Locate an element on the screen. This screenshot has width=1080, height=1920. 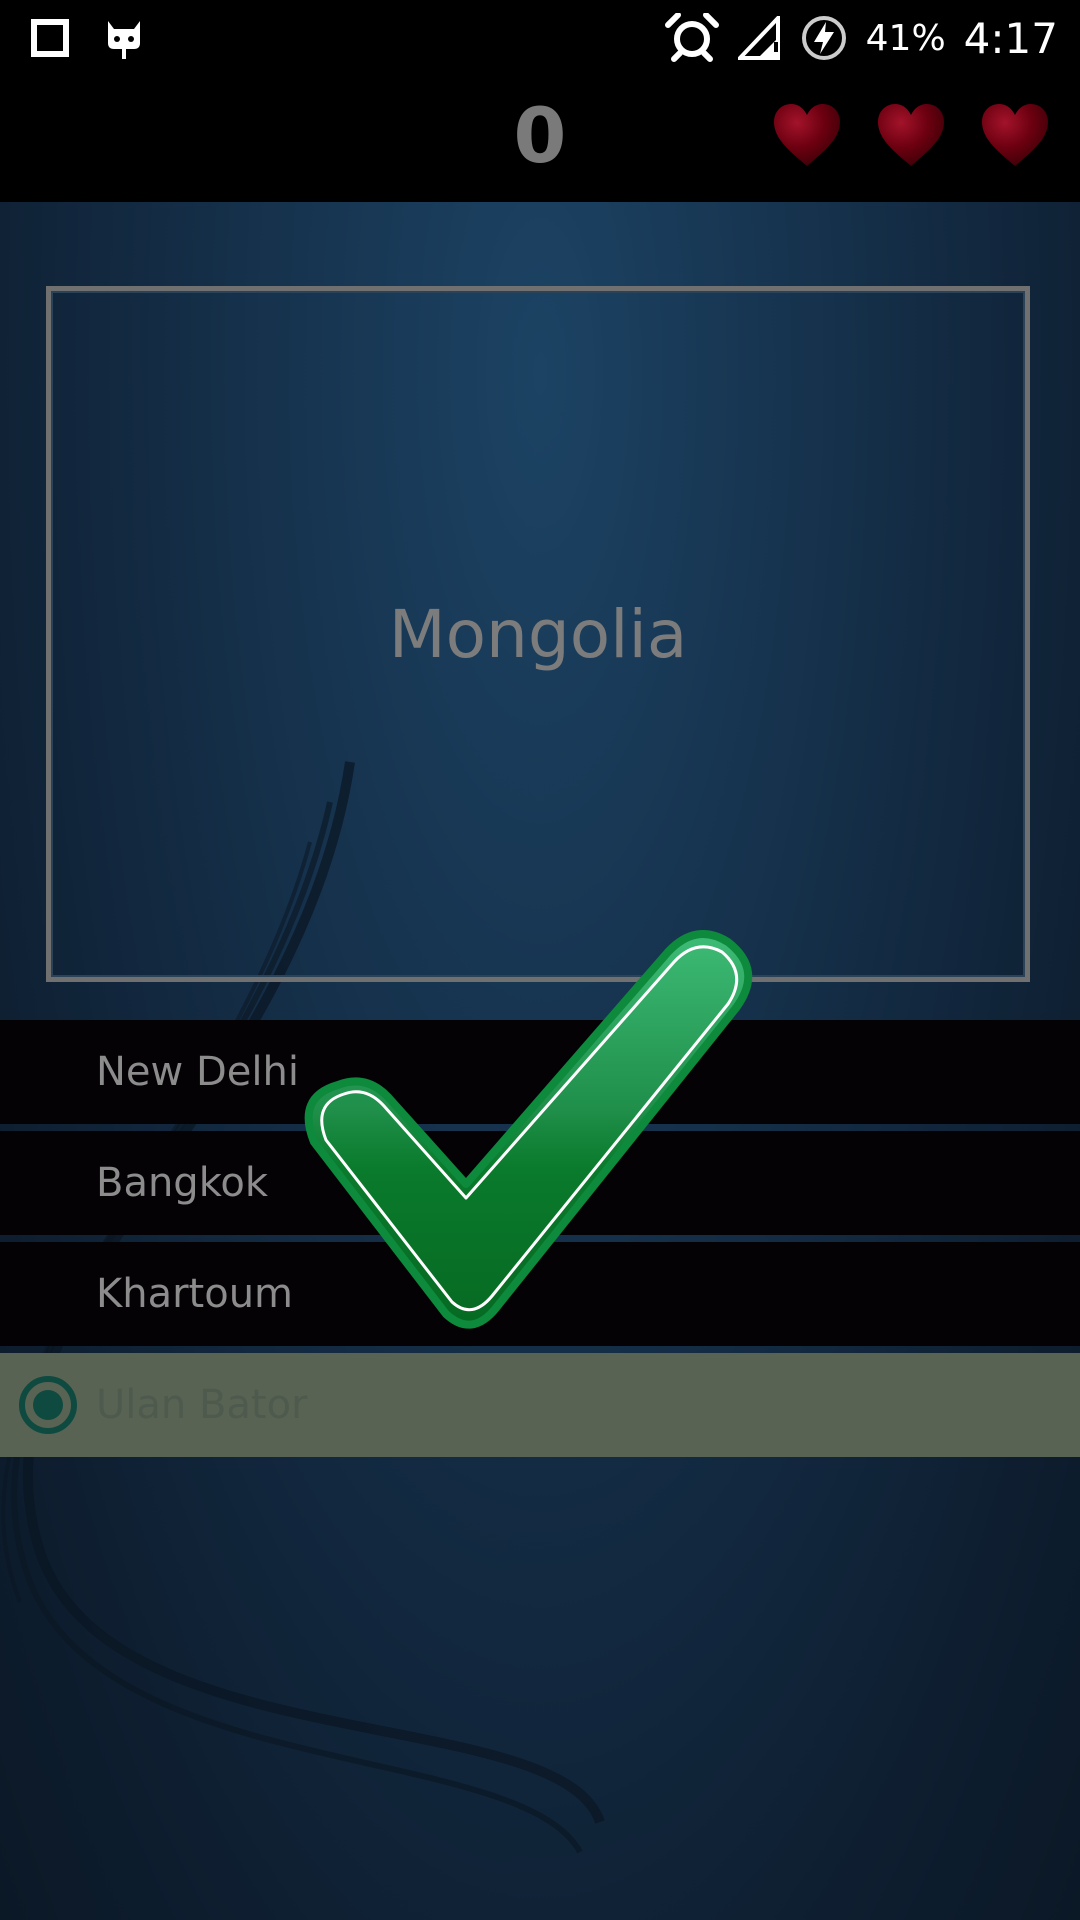
signal-icon is located at coordinates (758, 38).